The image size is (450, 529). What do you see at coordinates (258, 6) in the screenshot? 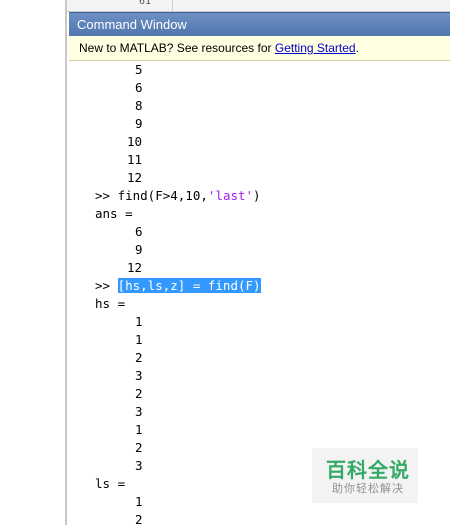
I see `editor-strip: 61` at bounding box center [258, 6].